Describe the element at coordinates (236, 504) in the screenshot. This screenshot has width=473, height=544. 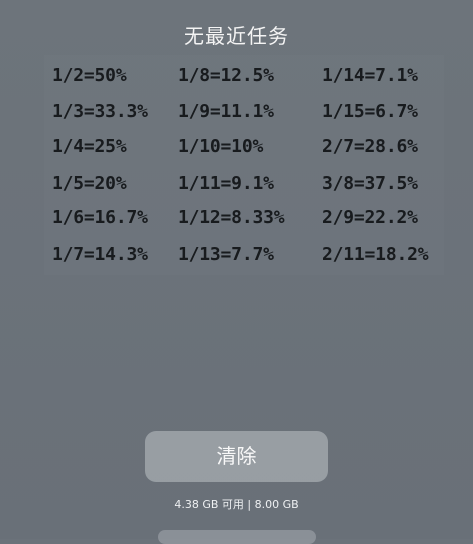
I see `memory-status: 4.38 GB 可用 | 8.00 GB` at that location.